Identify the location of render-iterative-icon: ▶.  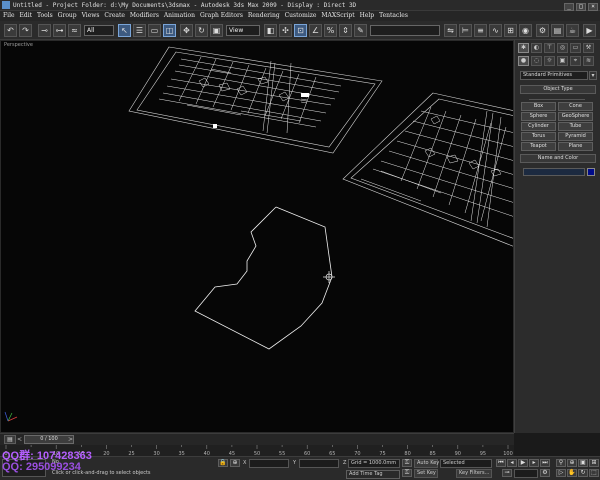
(589, 30).